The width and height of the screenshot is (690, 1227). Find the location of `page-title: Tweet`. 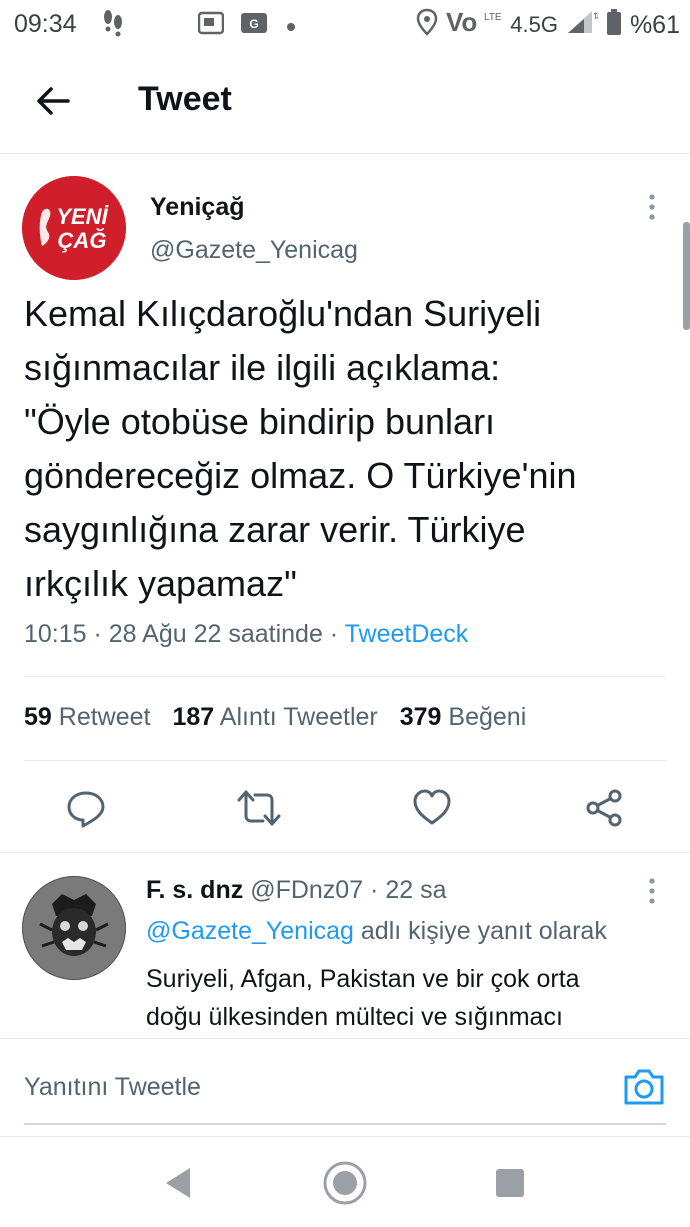

page-title: Tweet is located at coordinates (185, 99).